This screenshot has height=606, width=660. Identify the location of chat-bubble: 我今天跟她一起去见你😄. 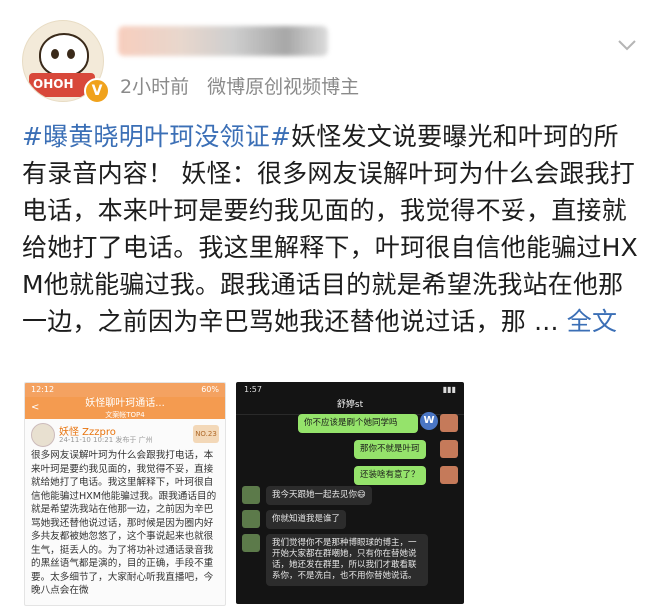
(319, 495).